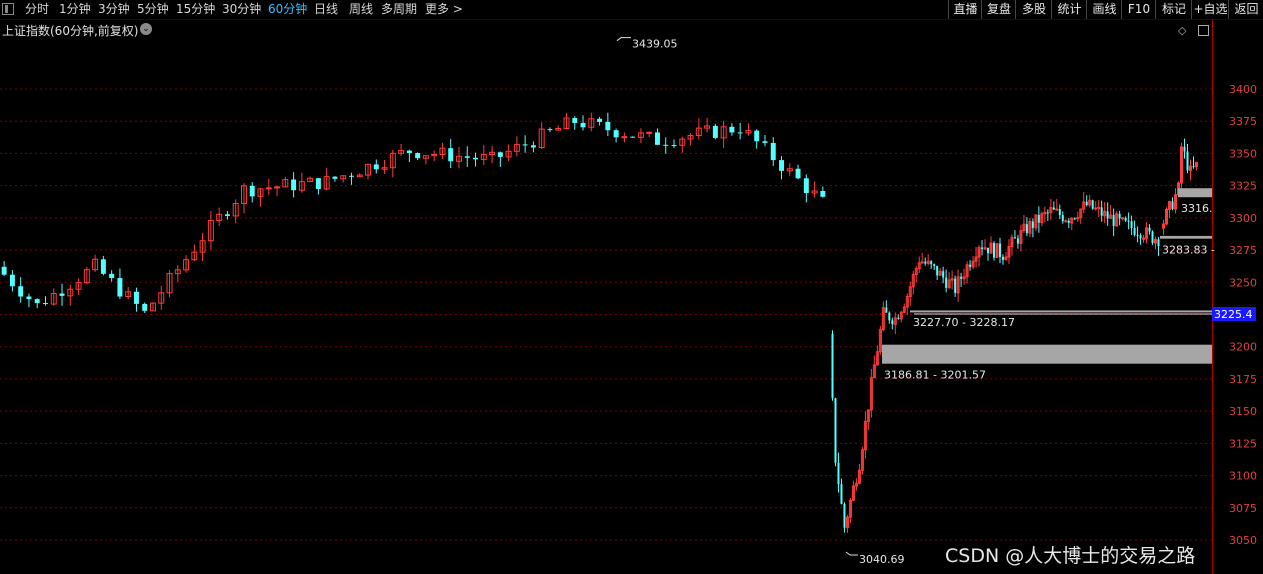 Image resolution: width=1263 pixels, height=574 pixels. I want to click on low-marker, so click(851, 553).